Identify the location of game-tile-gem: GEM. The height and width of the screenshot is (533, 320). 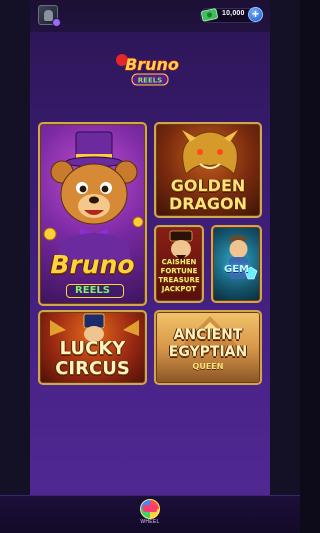
(236, 264).